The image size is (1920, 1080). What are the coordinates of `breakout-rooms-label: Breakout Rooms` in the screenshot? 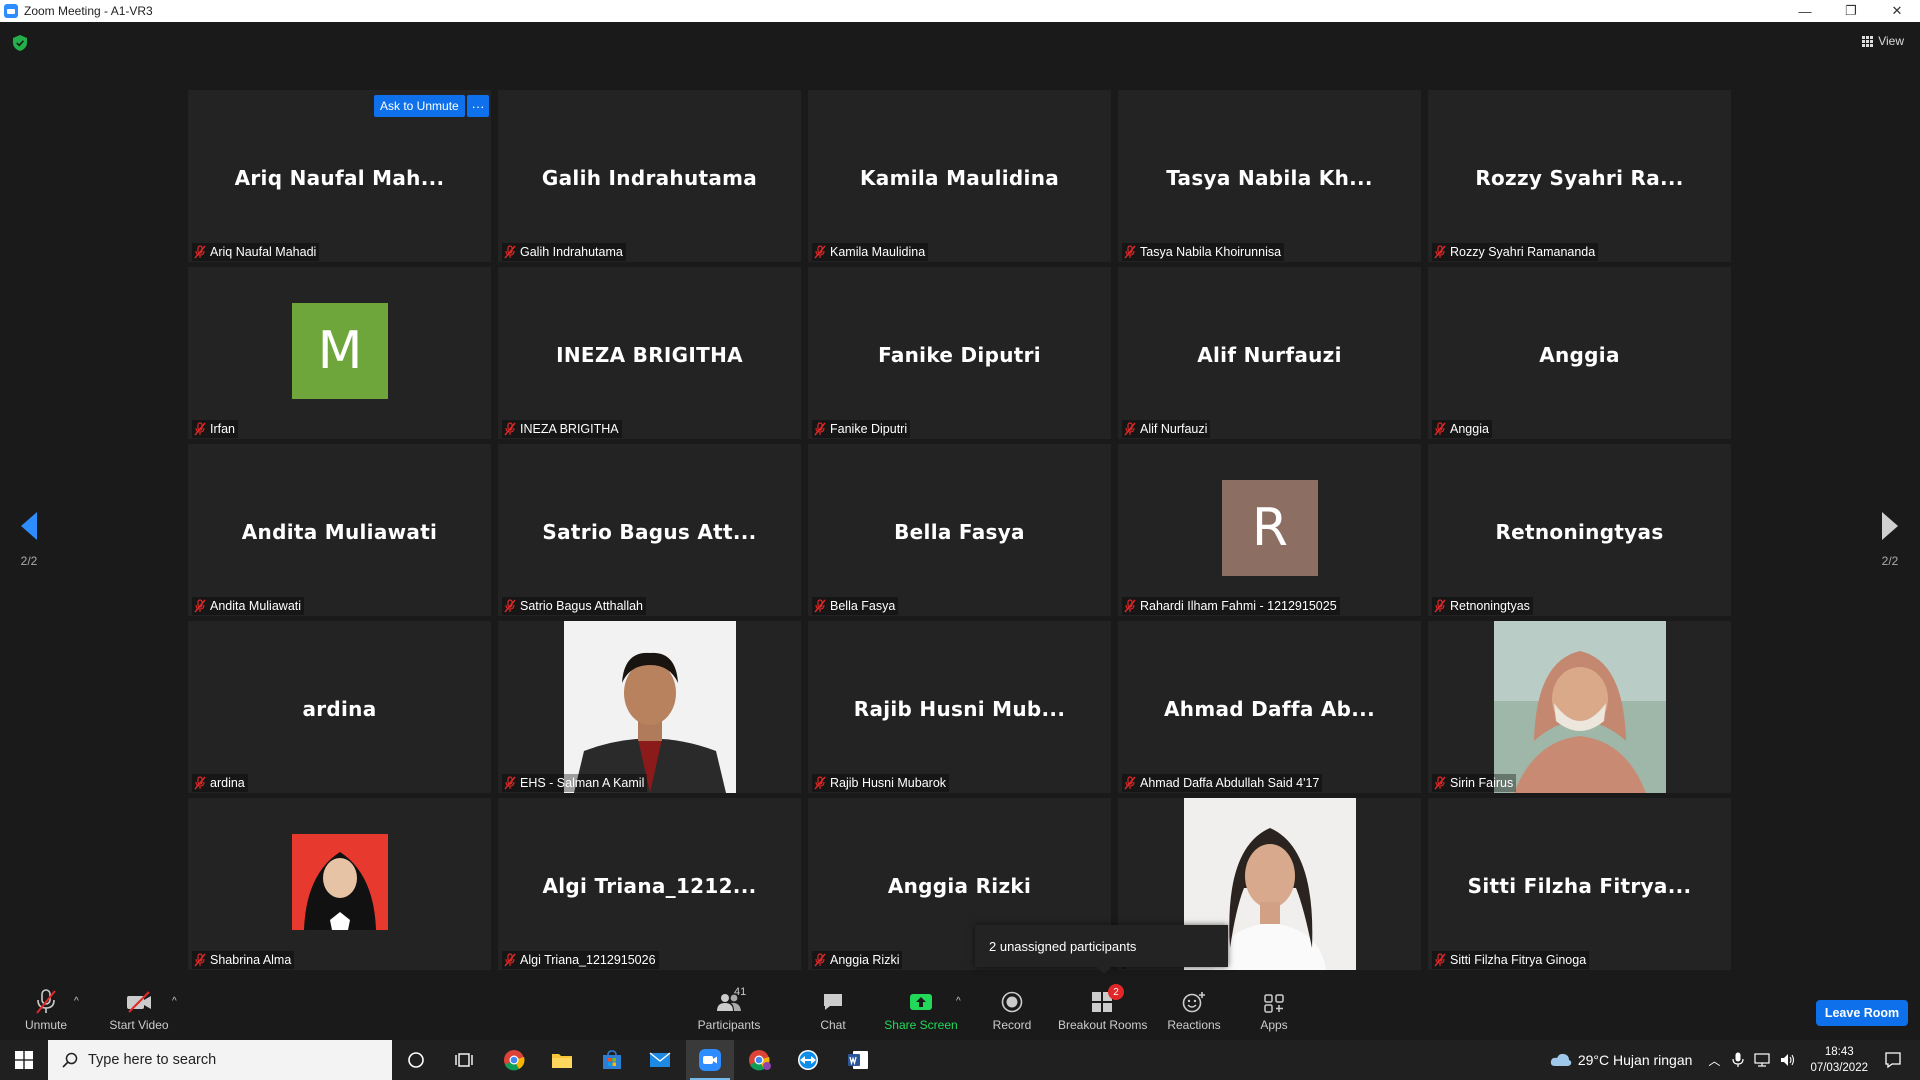 It's located at (1103, 1025).